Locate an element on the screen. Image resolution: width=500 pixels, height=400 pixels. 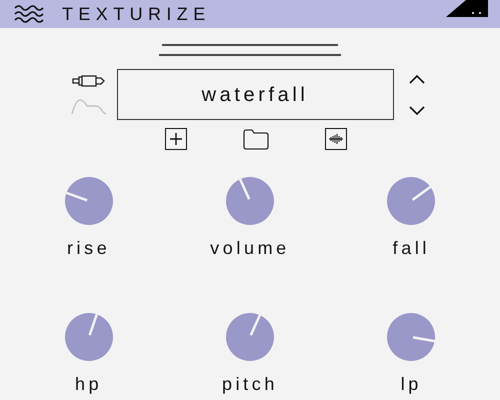
knob-label: hp is located at coordinates (88, 384).